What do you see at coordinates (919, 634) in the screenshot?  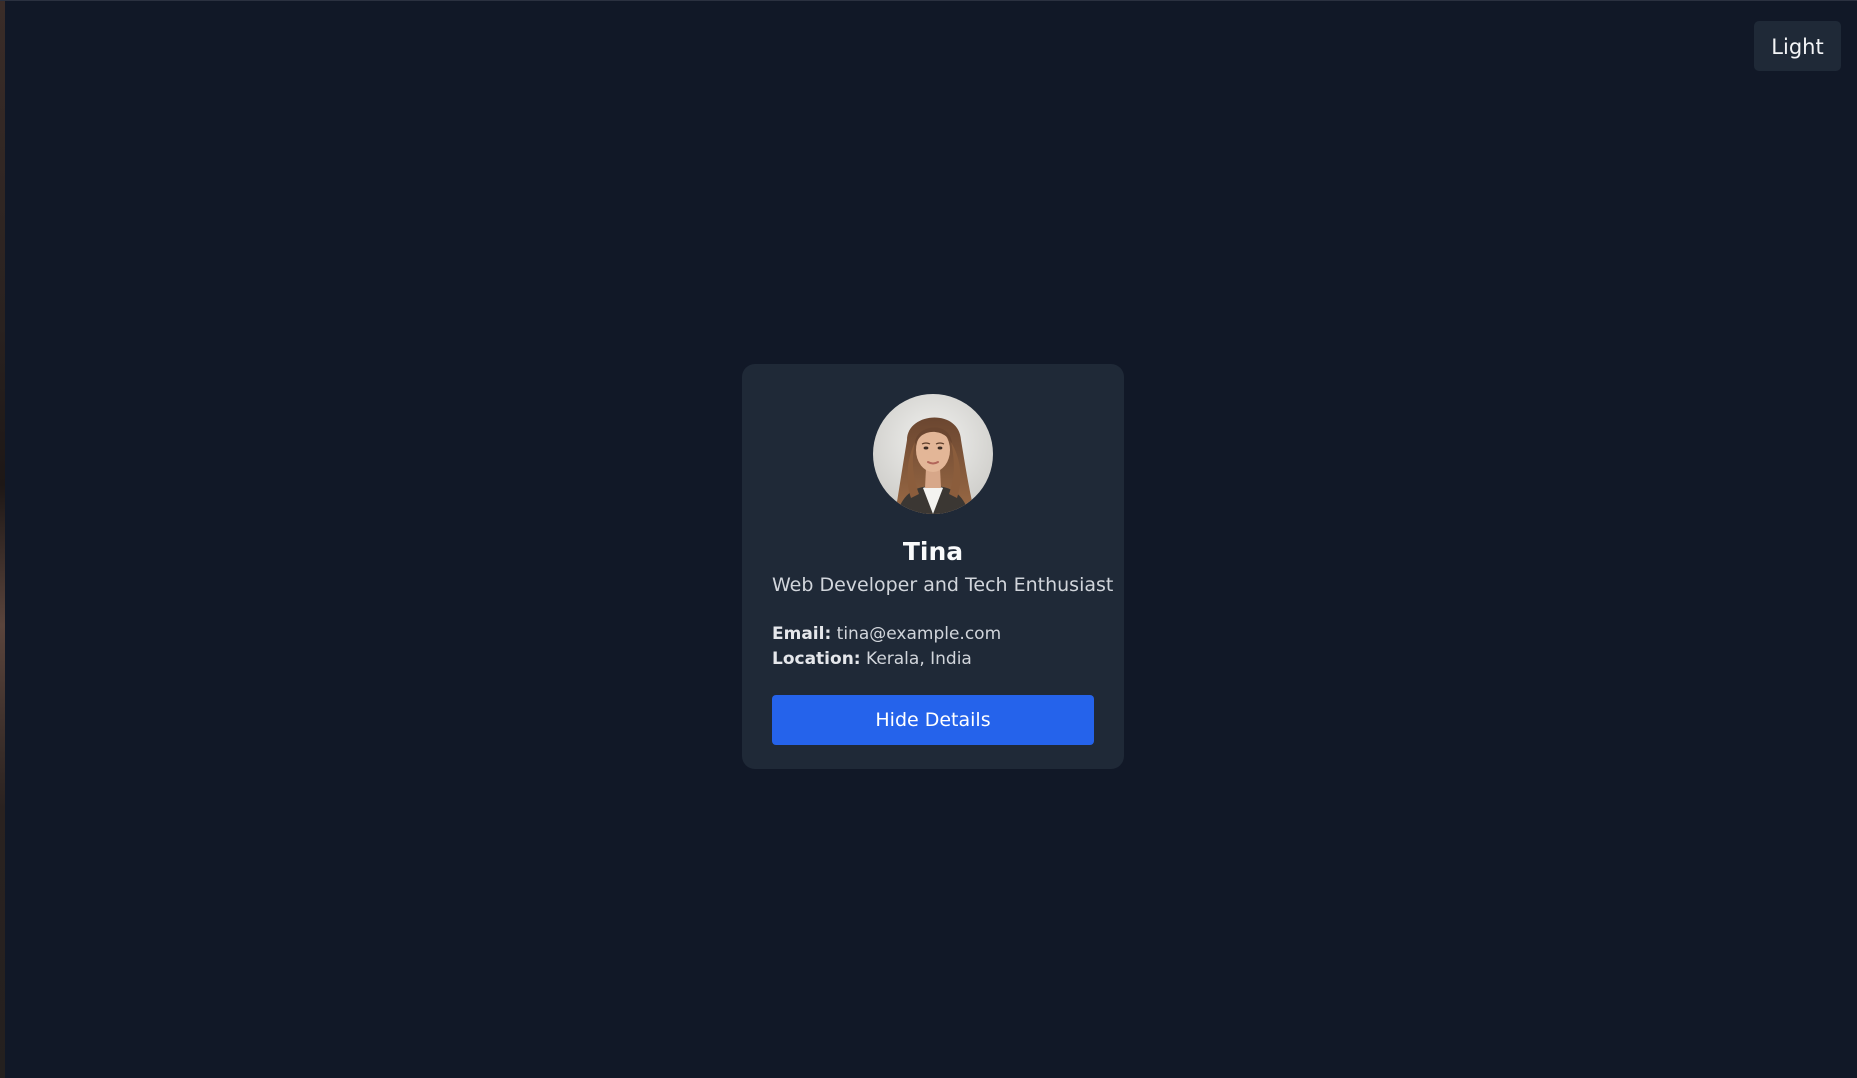 I see `email-value: tina@example.com` at bounding box center [919, 634].